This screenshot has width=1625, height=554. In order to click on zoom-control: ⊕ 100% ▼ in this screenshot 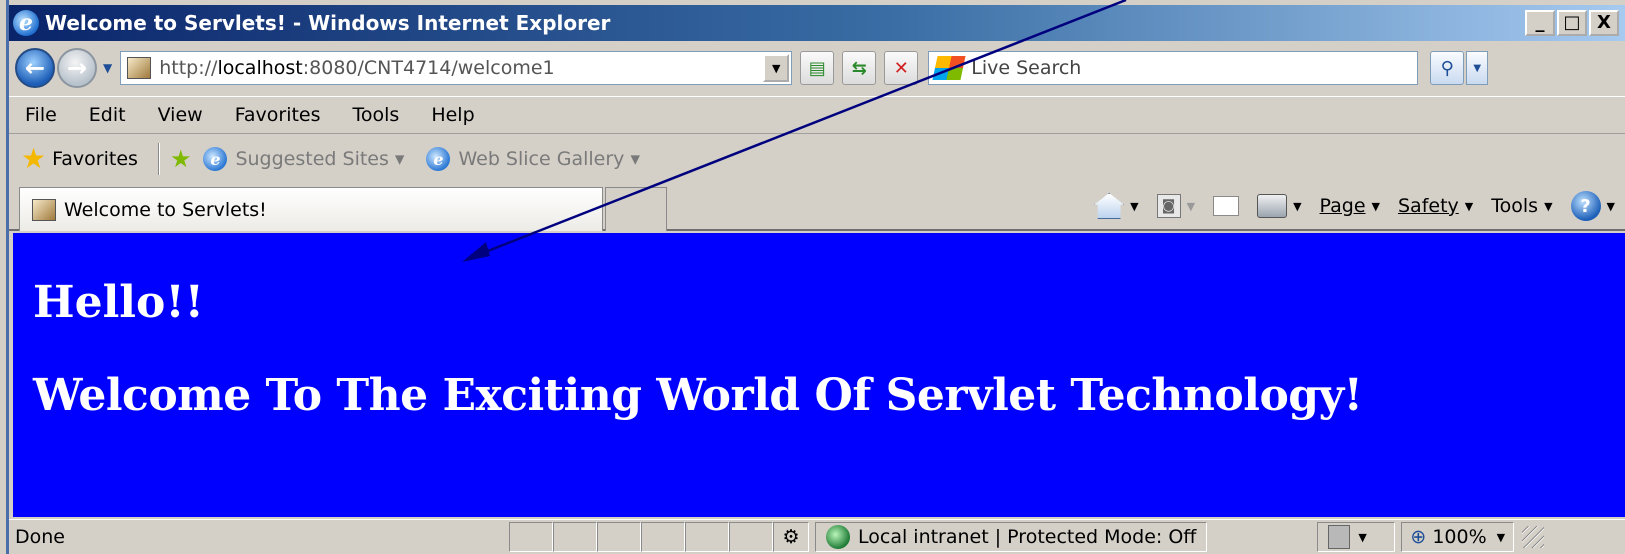, I will do `click(1458, 537)`.